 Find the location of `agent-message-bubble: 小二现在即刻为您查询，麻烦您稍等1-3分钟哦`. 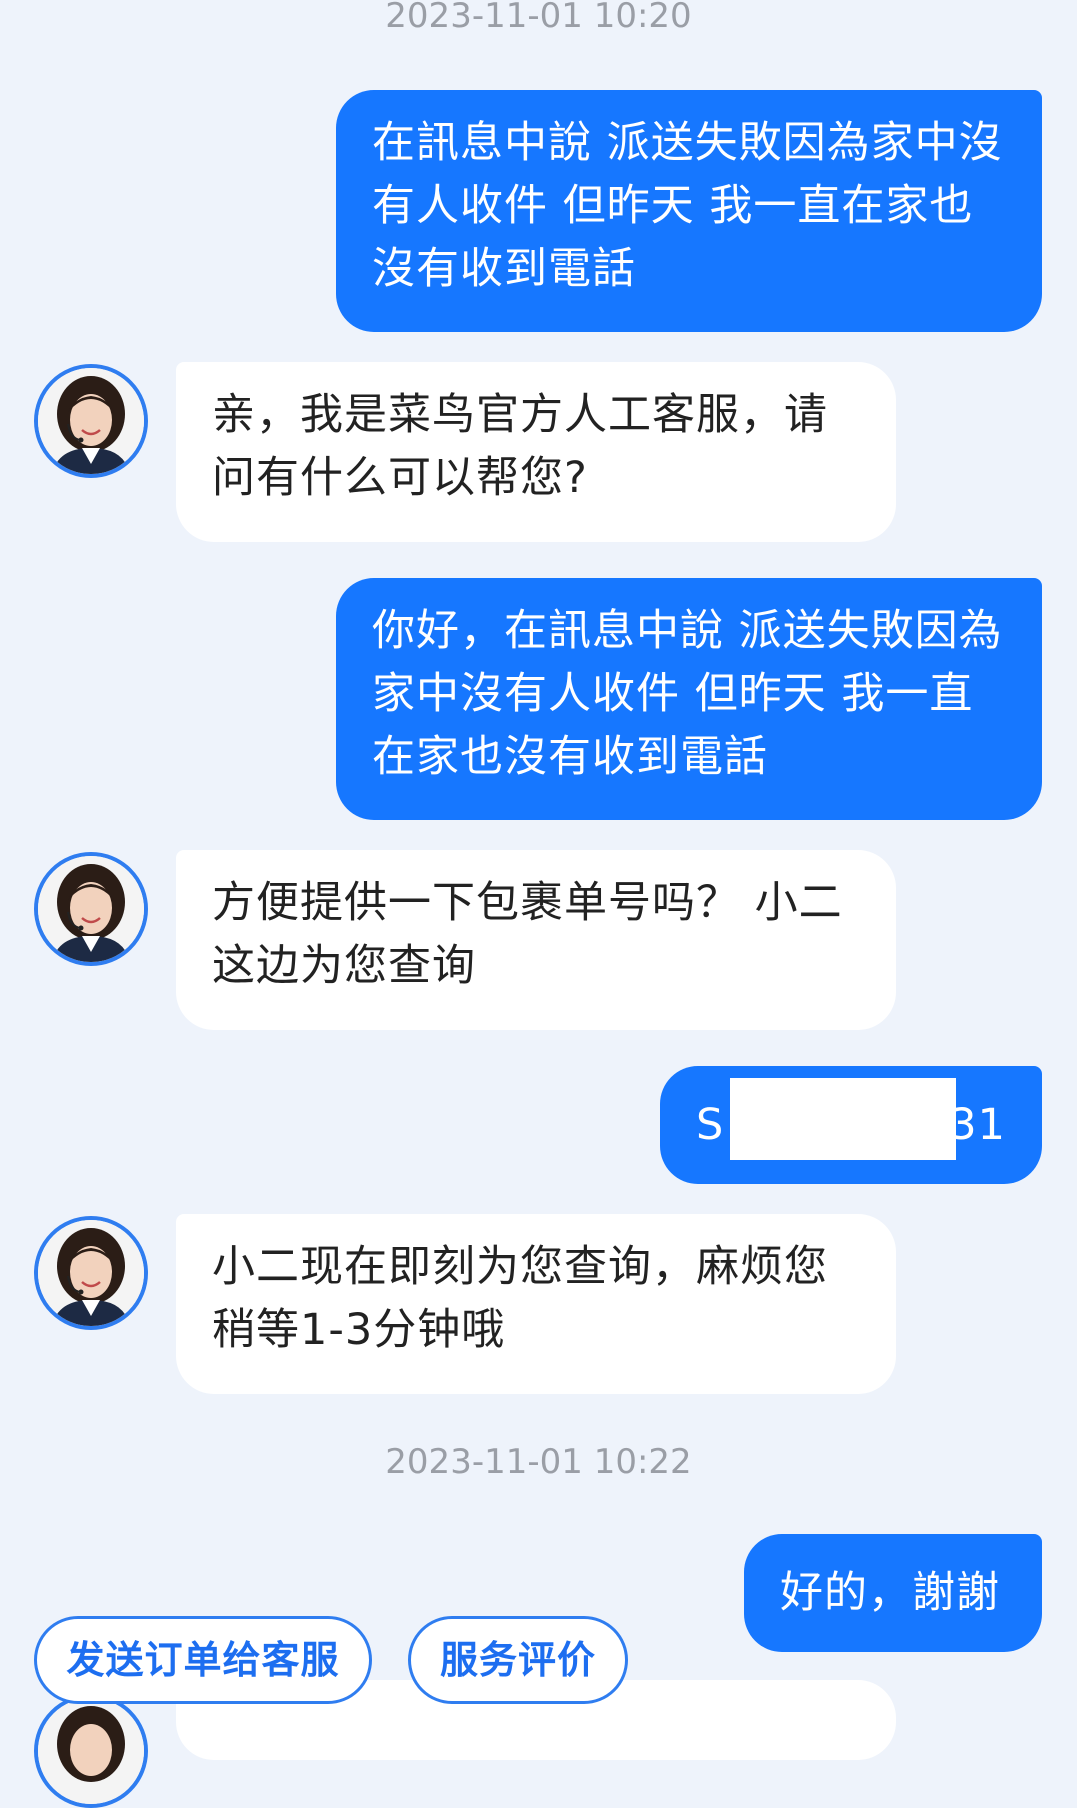

agent-message-bubble: 小二现在即刻为您查询，麻烦您稍等1-3分钟哦 is located at coordinates (536, 1304).